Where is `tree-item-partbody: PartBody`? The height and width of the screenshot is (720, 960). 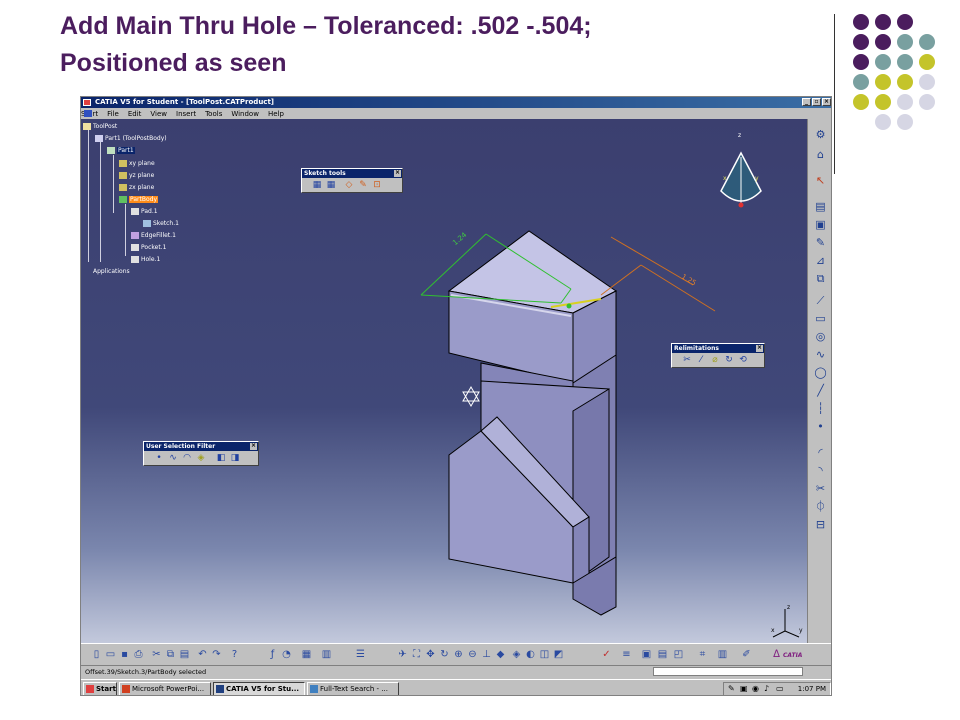
tree-item-partbody: PartBody is located at coordinates (138, 199).